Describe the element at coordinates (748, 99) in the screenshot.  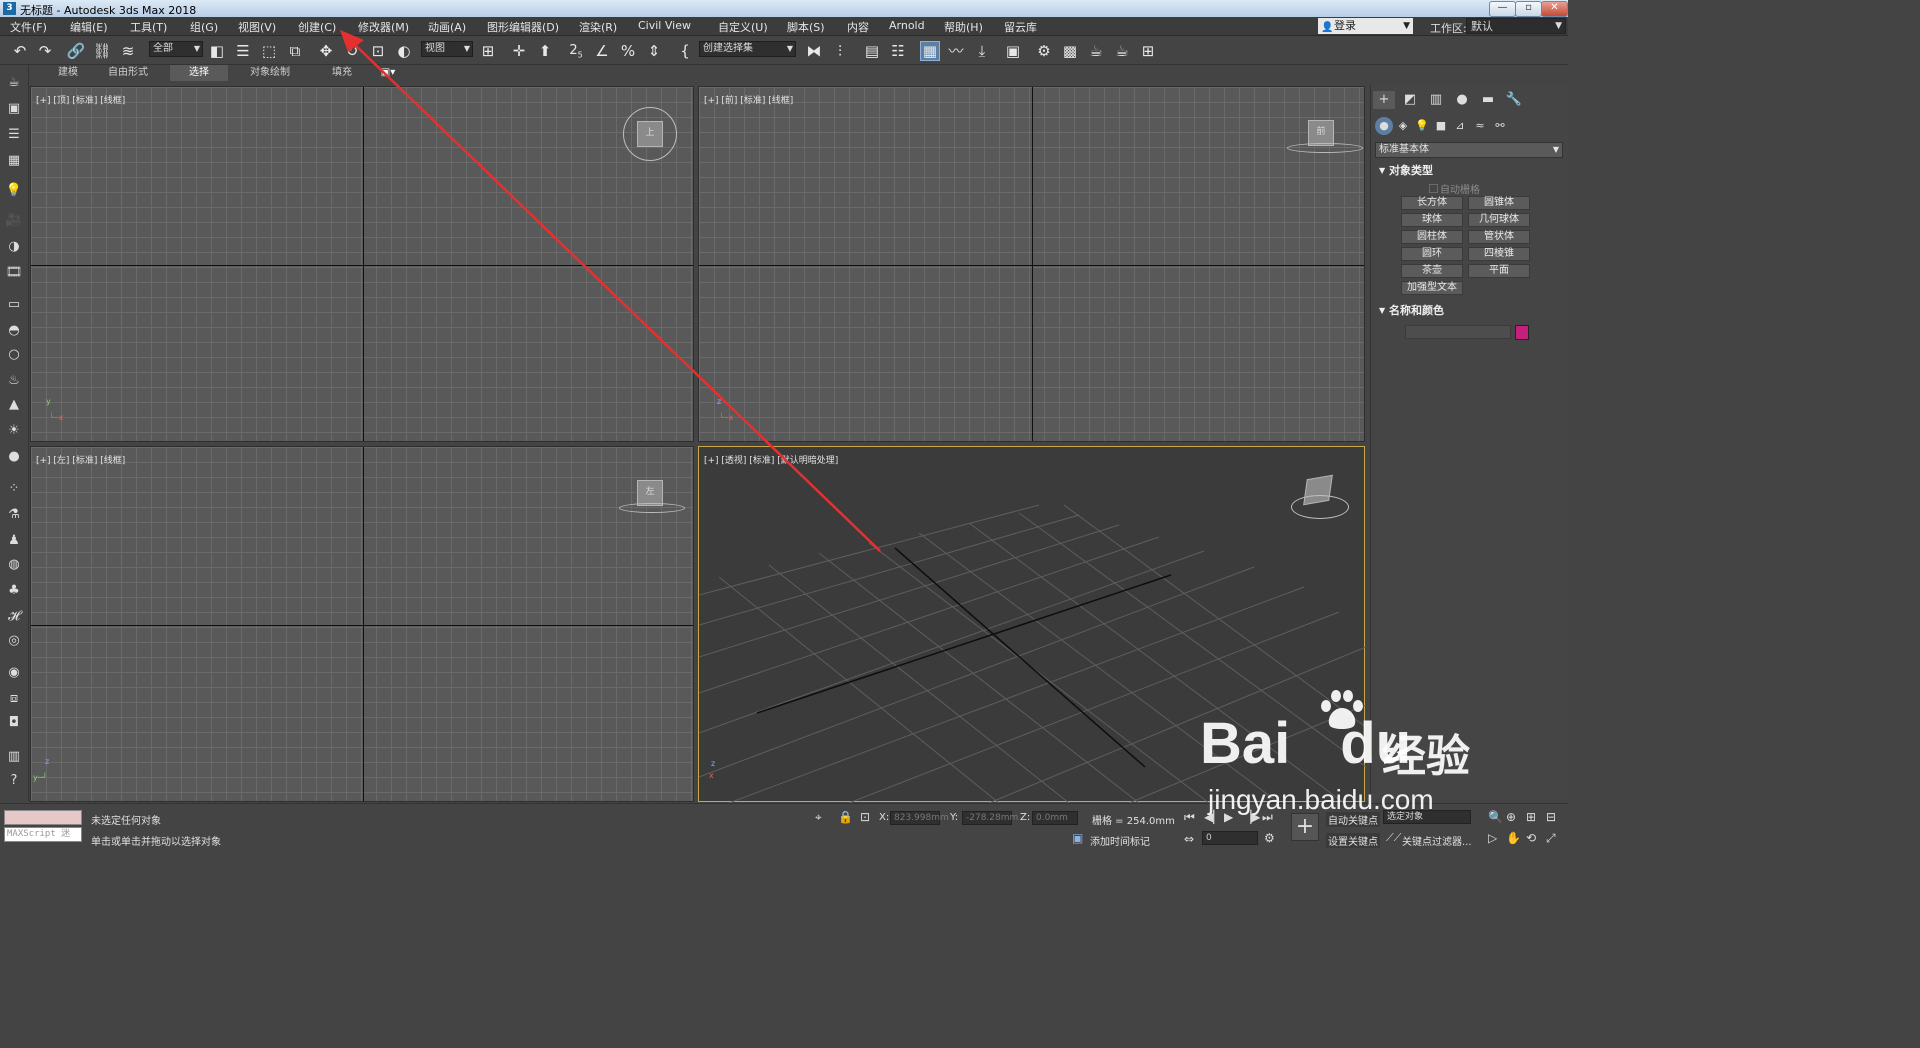
I see `viewport-label: [+] [前] [标准] [线框]` at that location.